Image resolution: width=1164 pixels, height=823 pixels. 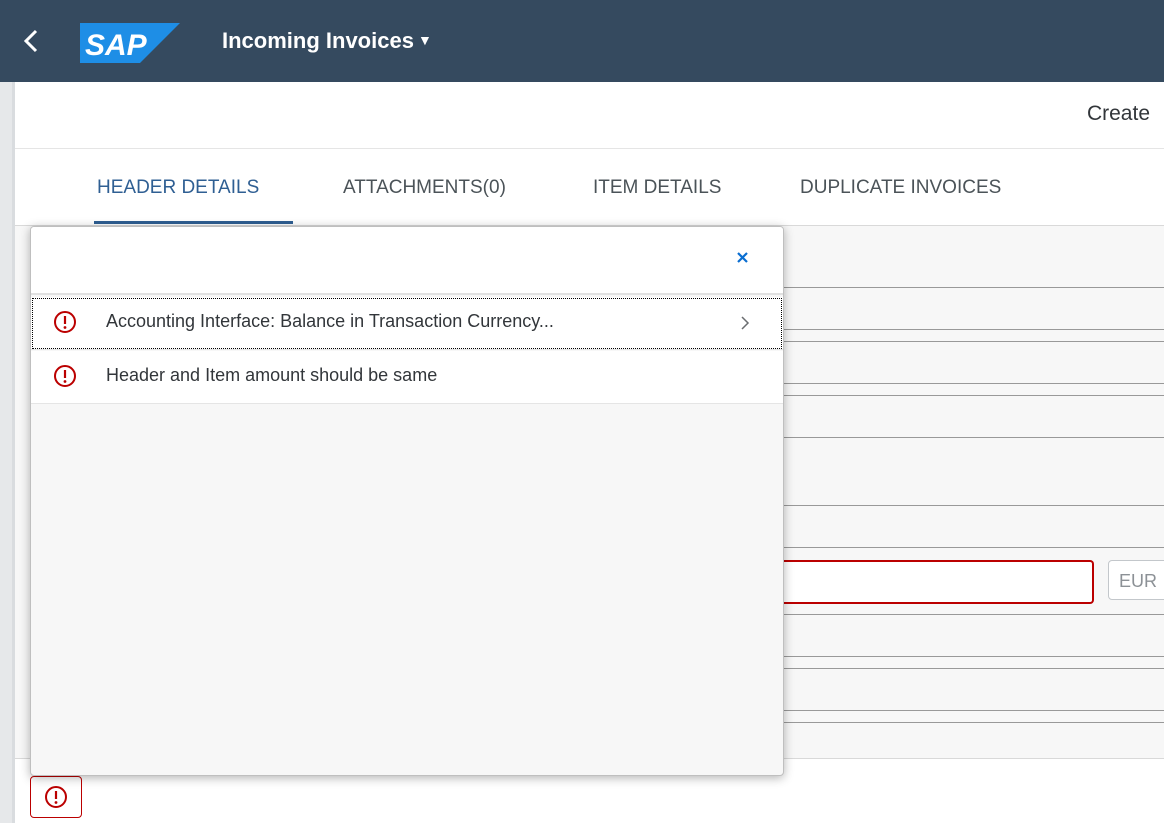 I want to click on message-text: Header and Item amount should be same, so click(x=271, y=375).